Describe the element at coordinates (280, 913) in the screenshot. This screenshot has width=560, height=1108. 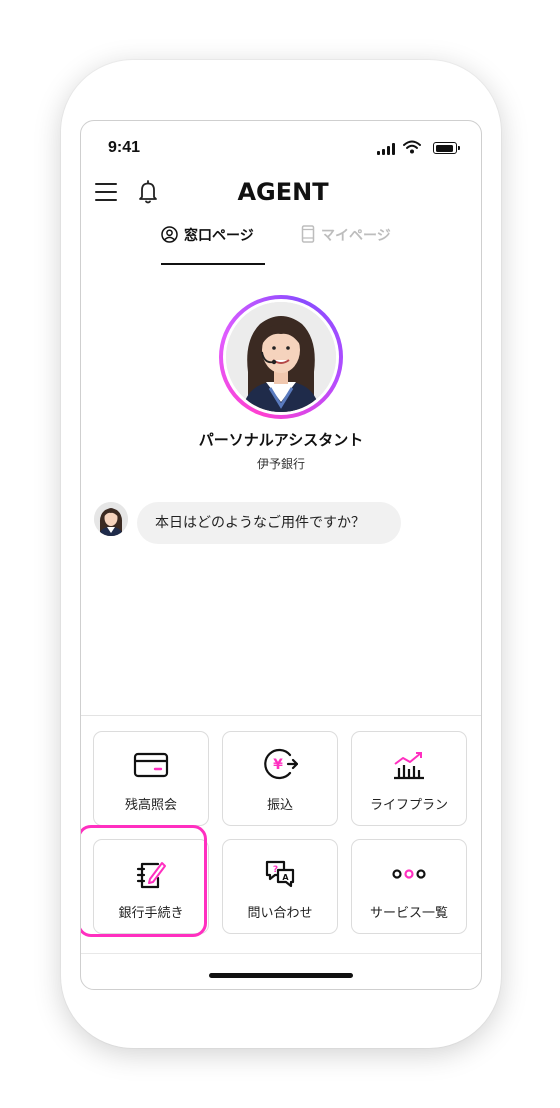
I see `menu-label: 問い合わせ` at that location.